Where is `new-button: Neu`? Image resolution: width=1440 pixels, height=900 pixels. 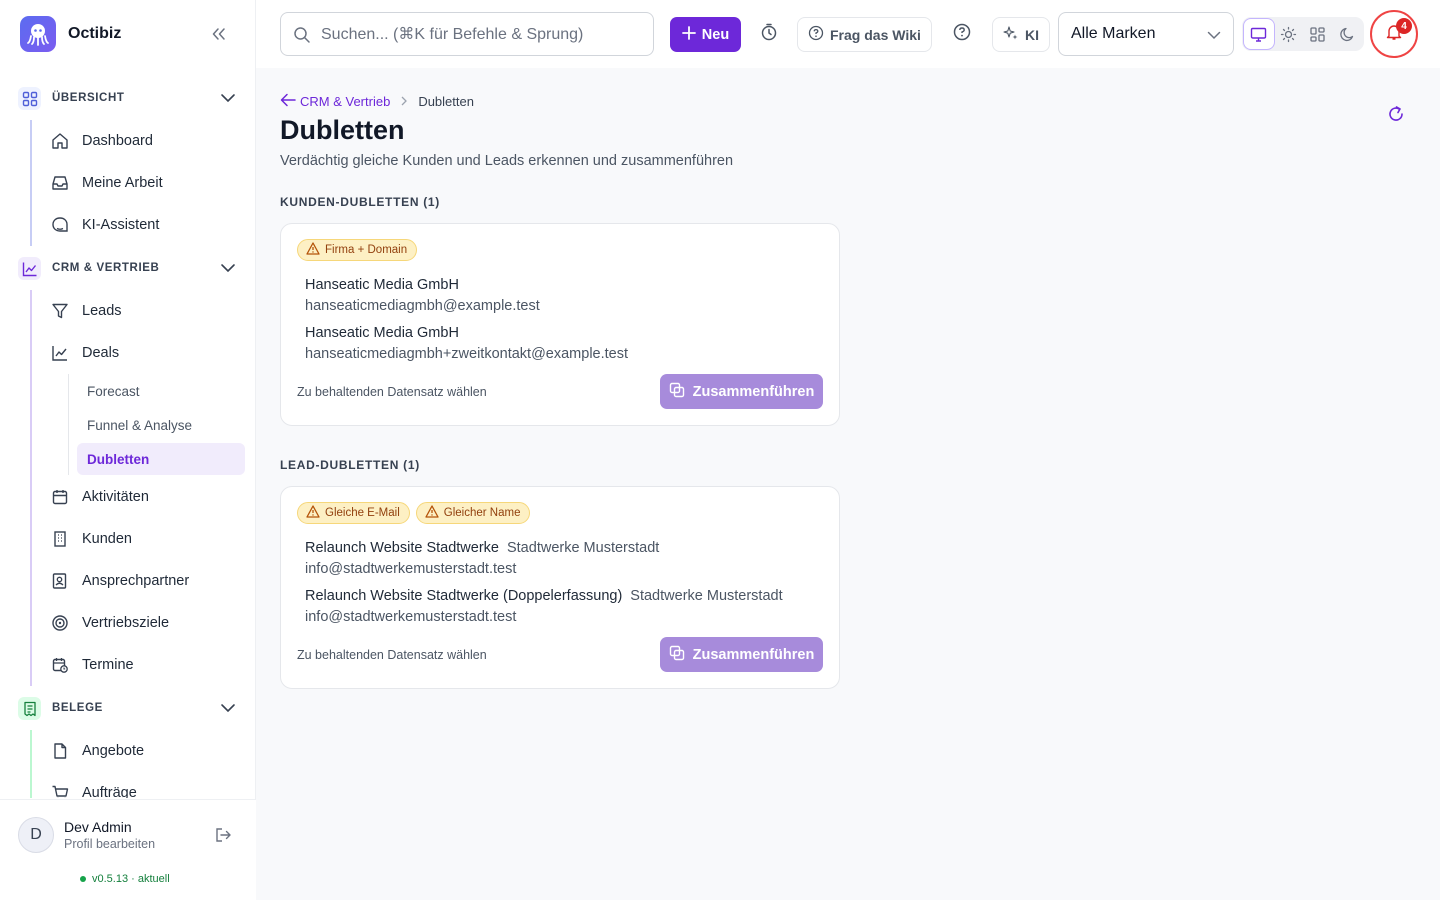
new-button: Neu is located at coordinates (705, 34).